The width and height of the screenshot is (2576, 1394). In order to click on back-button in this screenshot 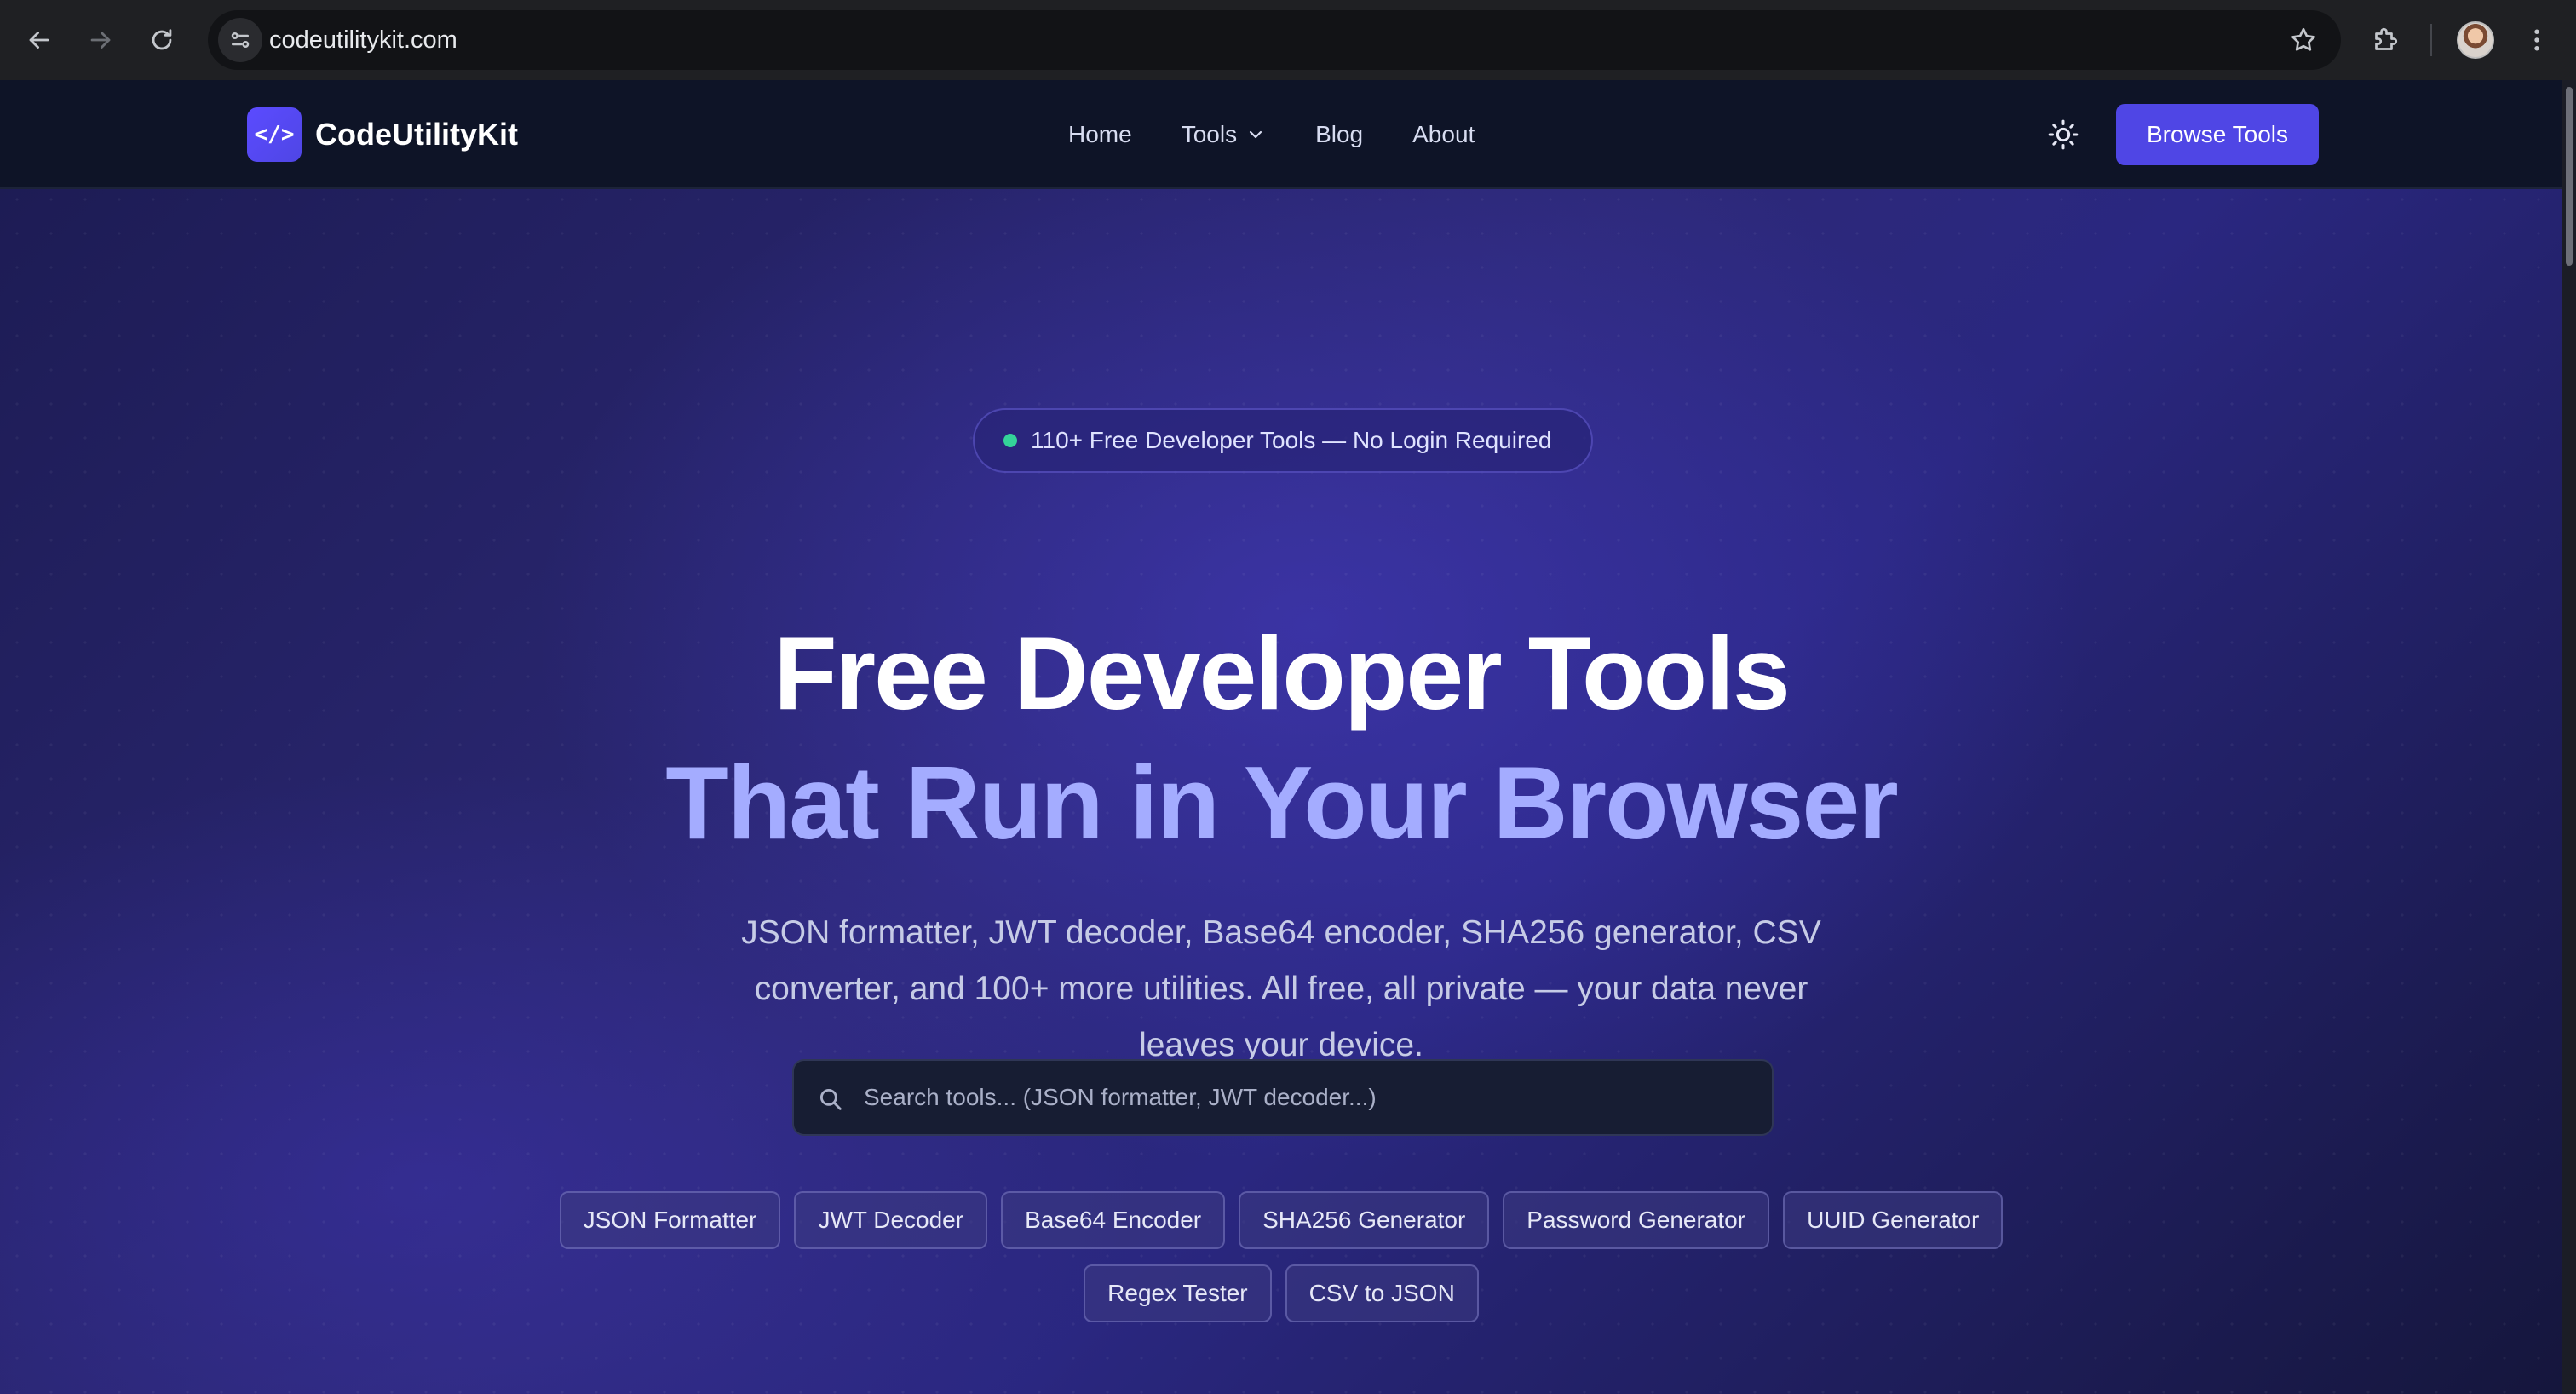, I will do `click(40, 40)`.